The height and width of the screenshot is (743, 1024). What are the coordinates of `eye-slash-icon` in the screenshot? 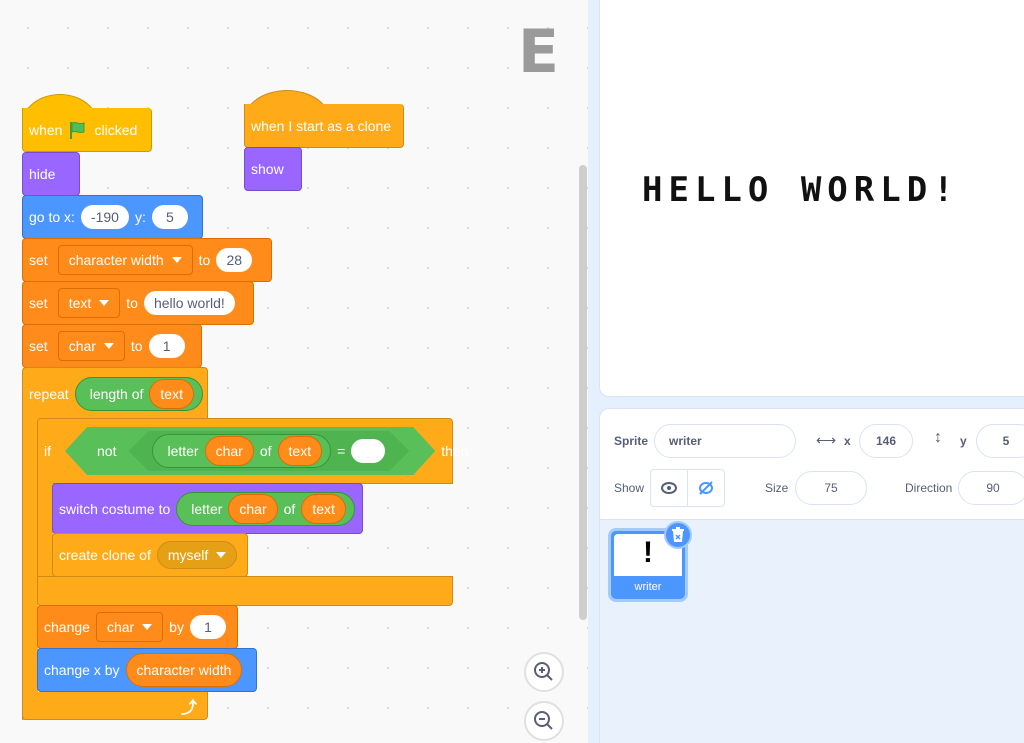 It's located at (706, 488).